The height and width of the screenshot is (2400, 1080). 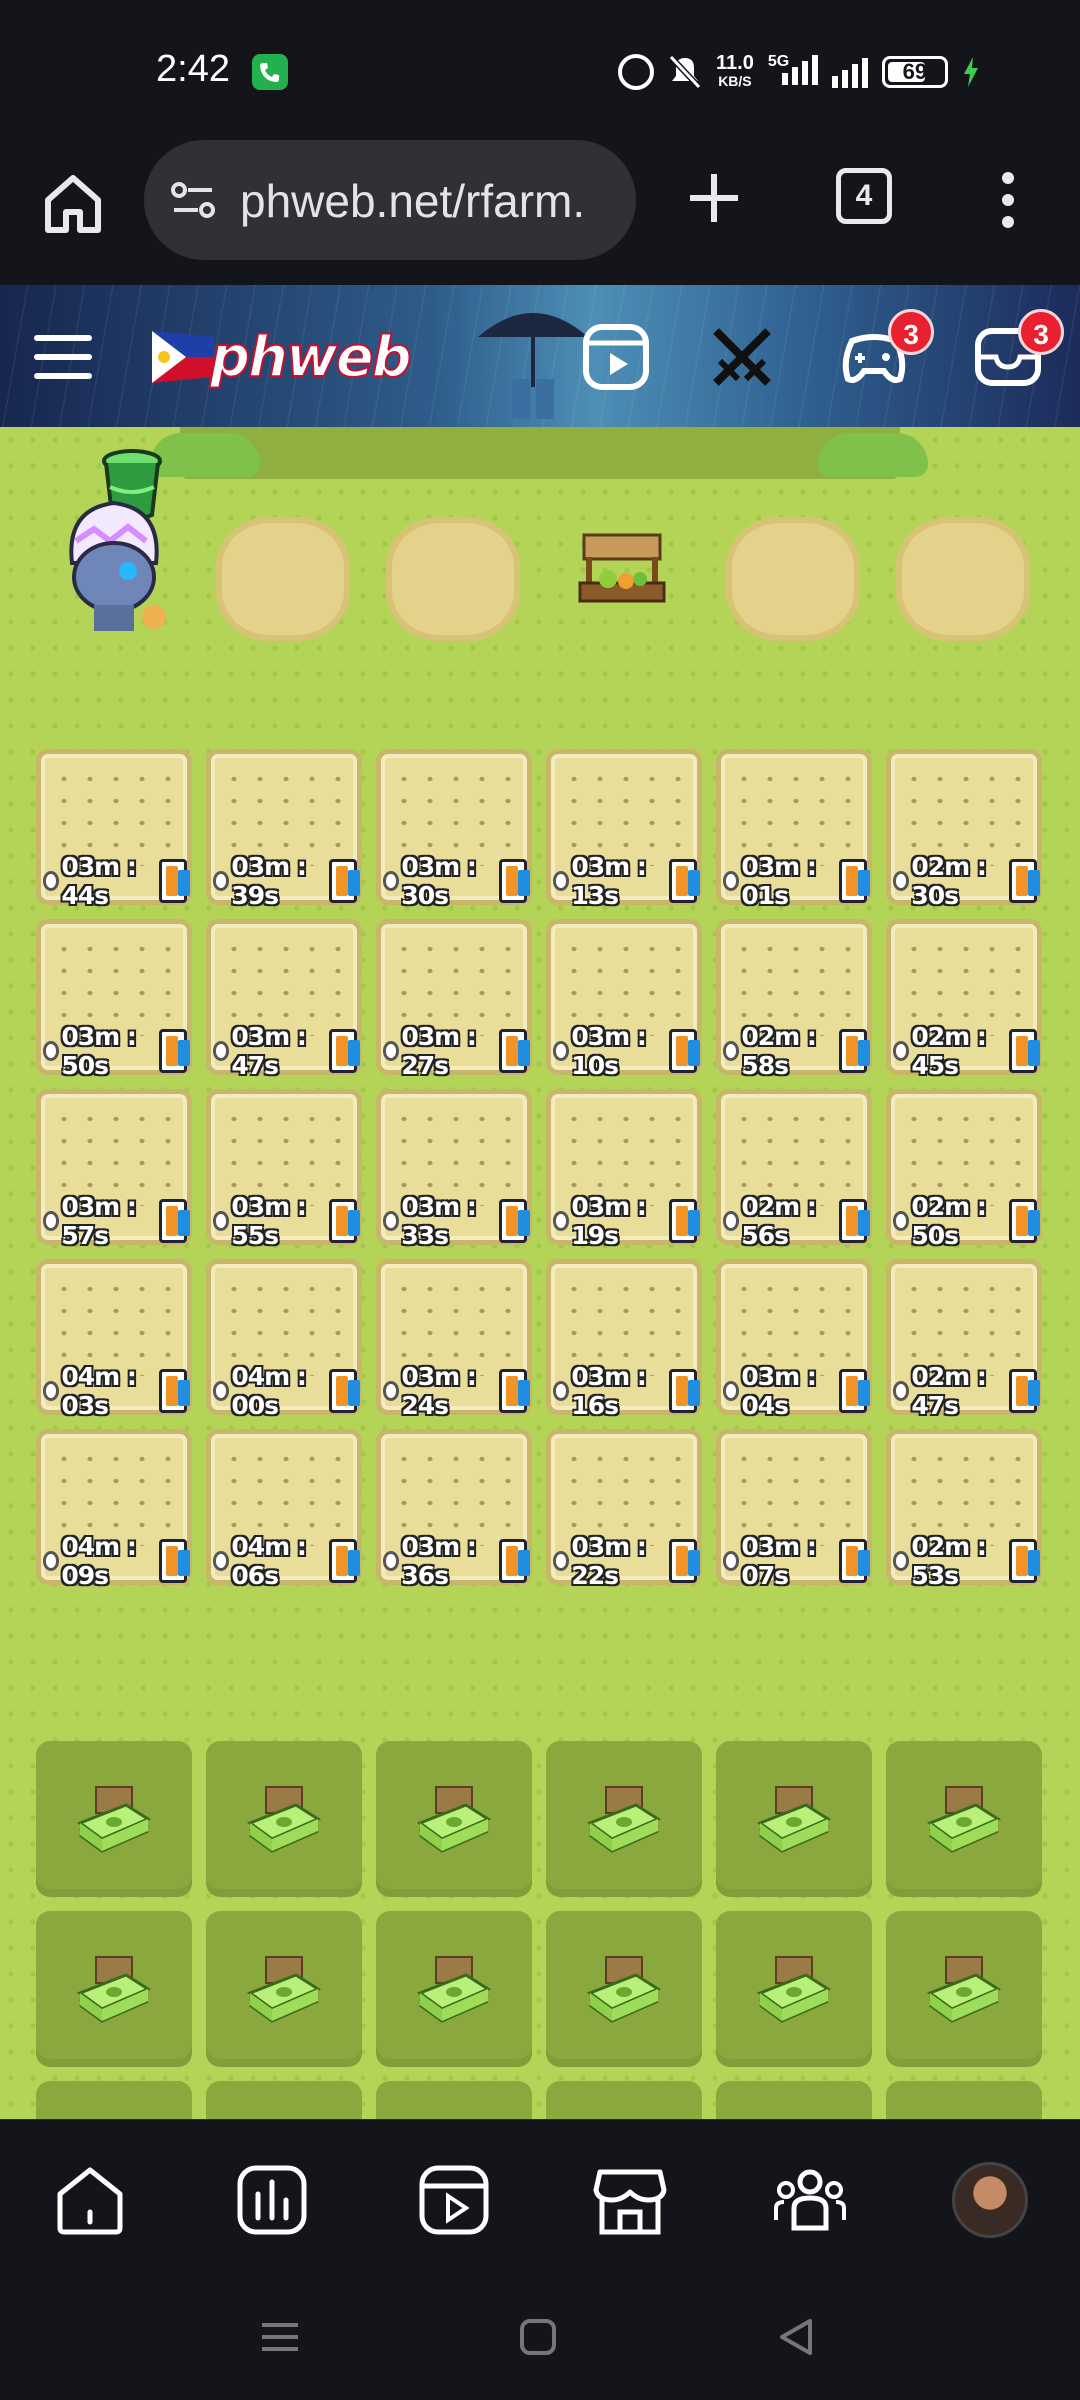 I want to click on growing-plot: 03m : 01s, so click(x=794, y=829).